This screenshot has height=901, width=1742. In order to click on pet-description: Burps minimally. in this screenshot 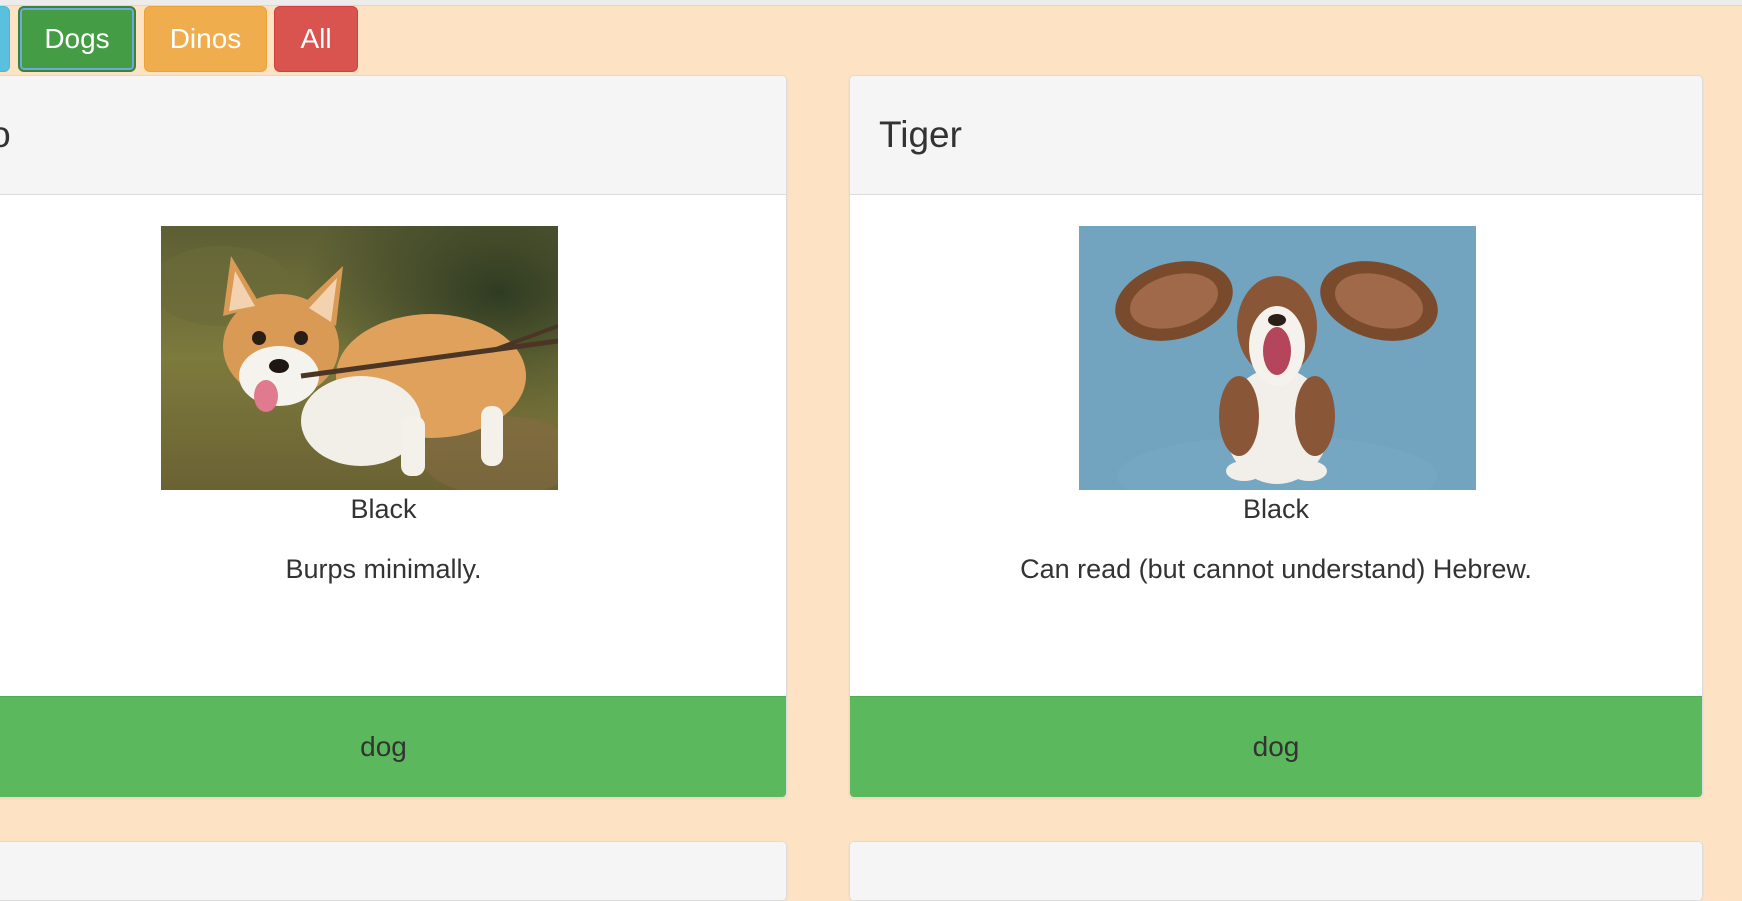, I will do `click(383, 569)`.